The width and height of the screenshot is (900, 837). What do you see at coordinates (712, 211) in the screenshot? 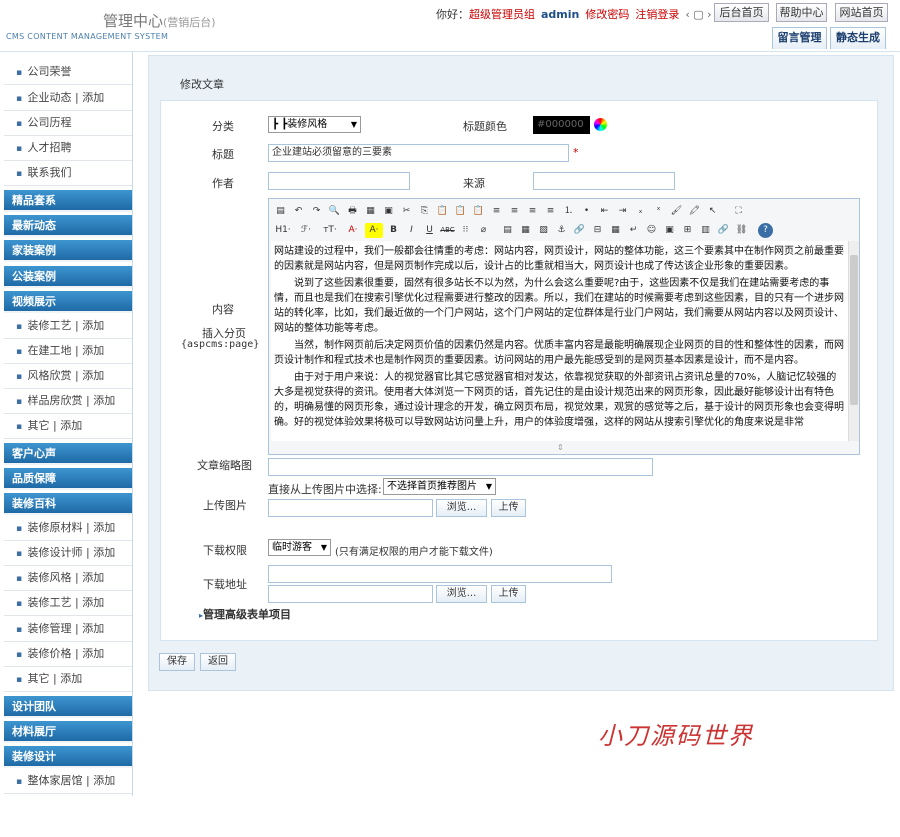
I see `select-all-icon: ↖` at bounding box center [712, 211].